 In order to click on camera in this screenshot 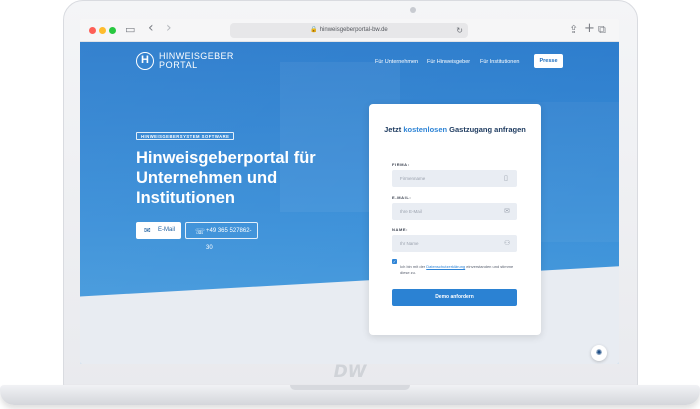, I will do `click(413, 10)`.